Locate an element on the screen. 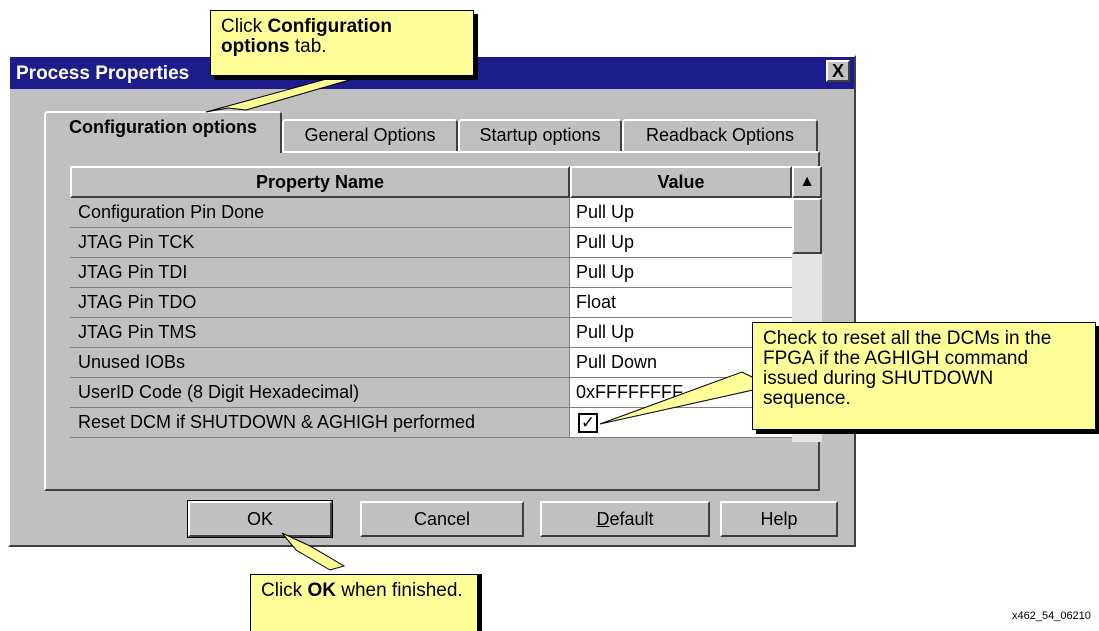 This screenshot has height=631, width=1099. callout-text: when finished. is located at coordinates (399, 590).